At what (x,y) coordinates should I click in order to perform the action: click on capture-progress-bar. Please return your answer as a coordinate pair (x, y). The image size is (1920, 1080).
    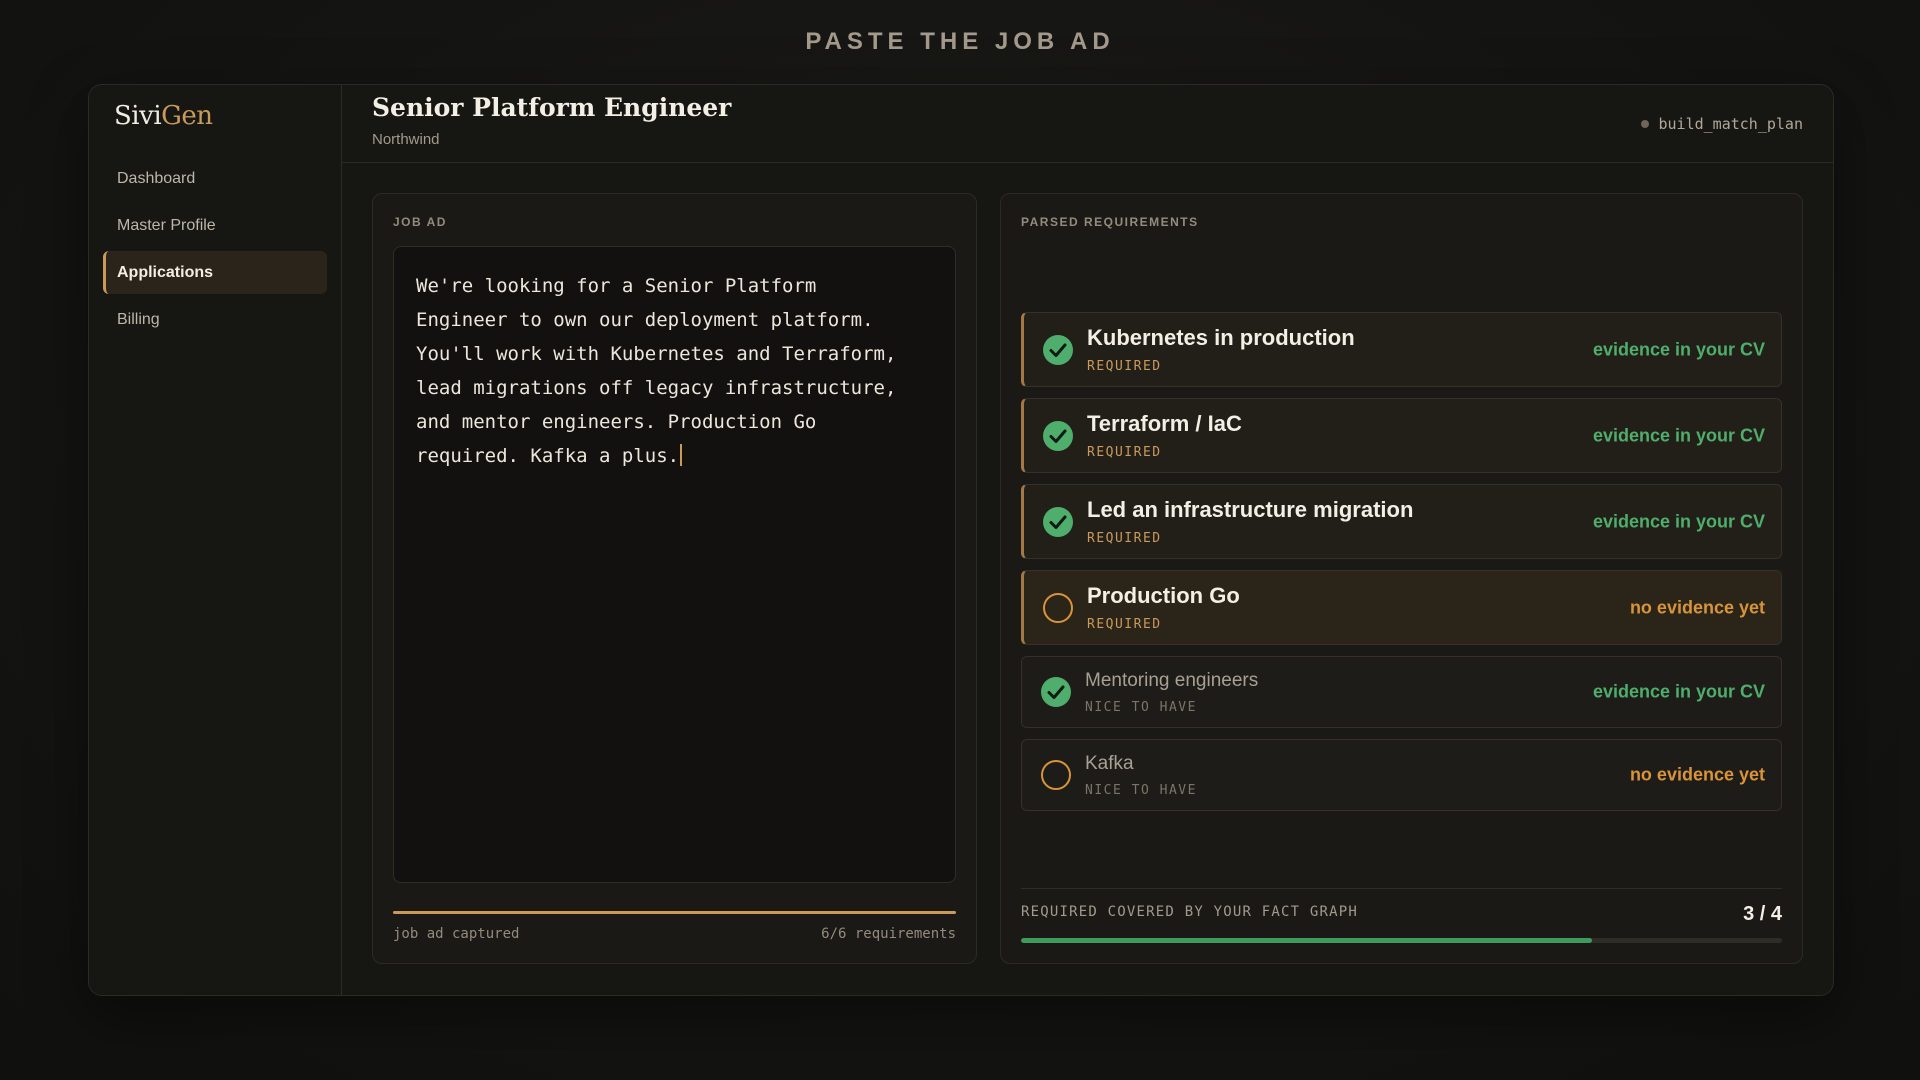
    Looking at the image, I should click on (674, 912).